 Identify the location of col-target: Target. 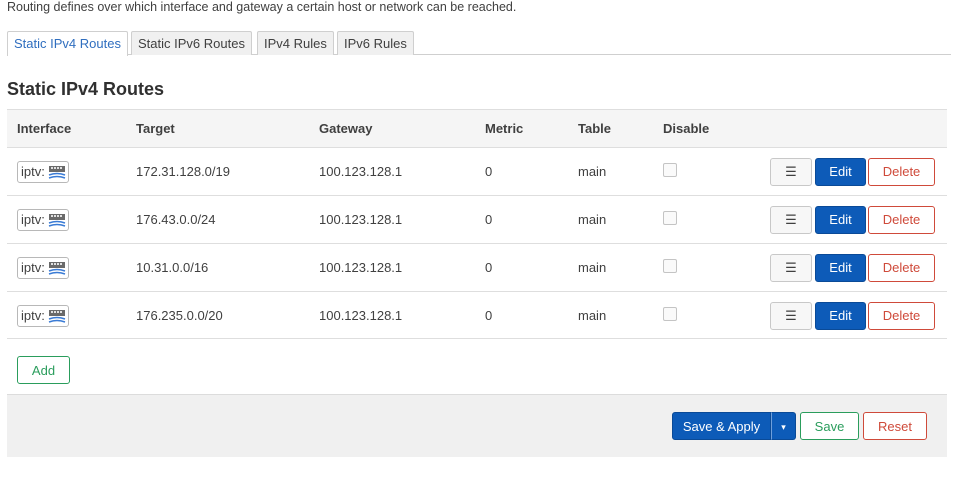
(155, 128).